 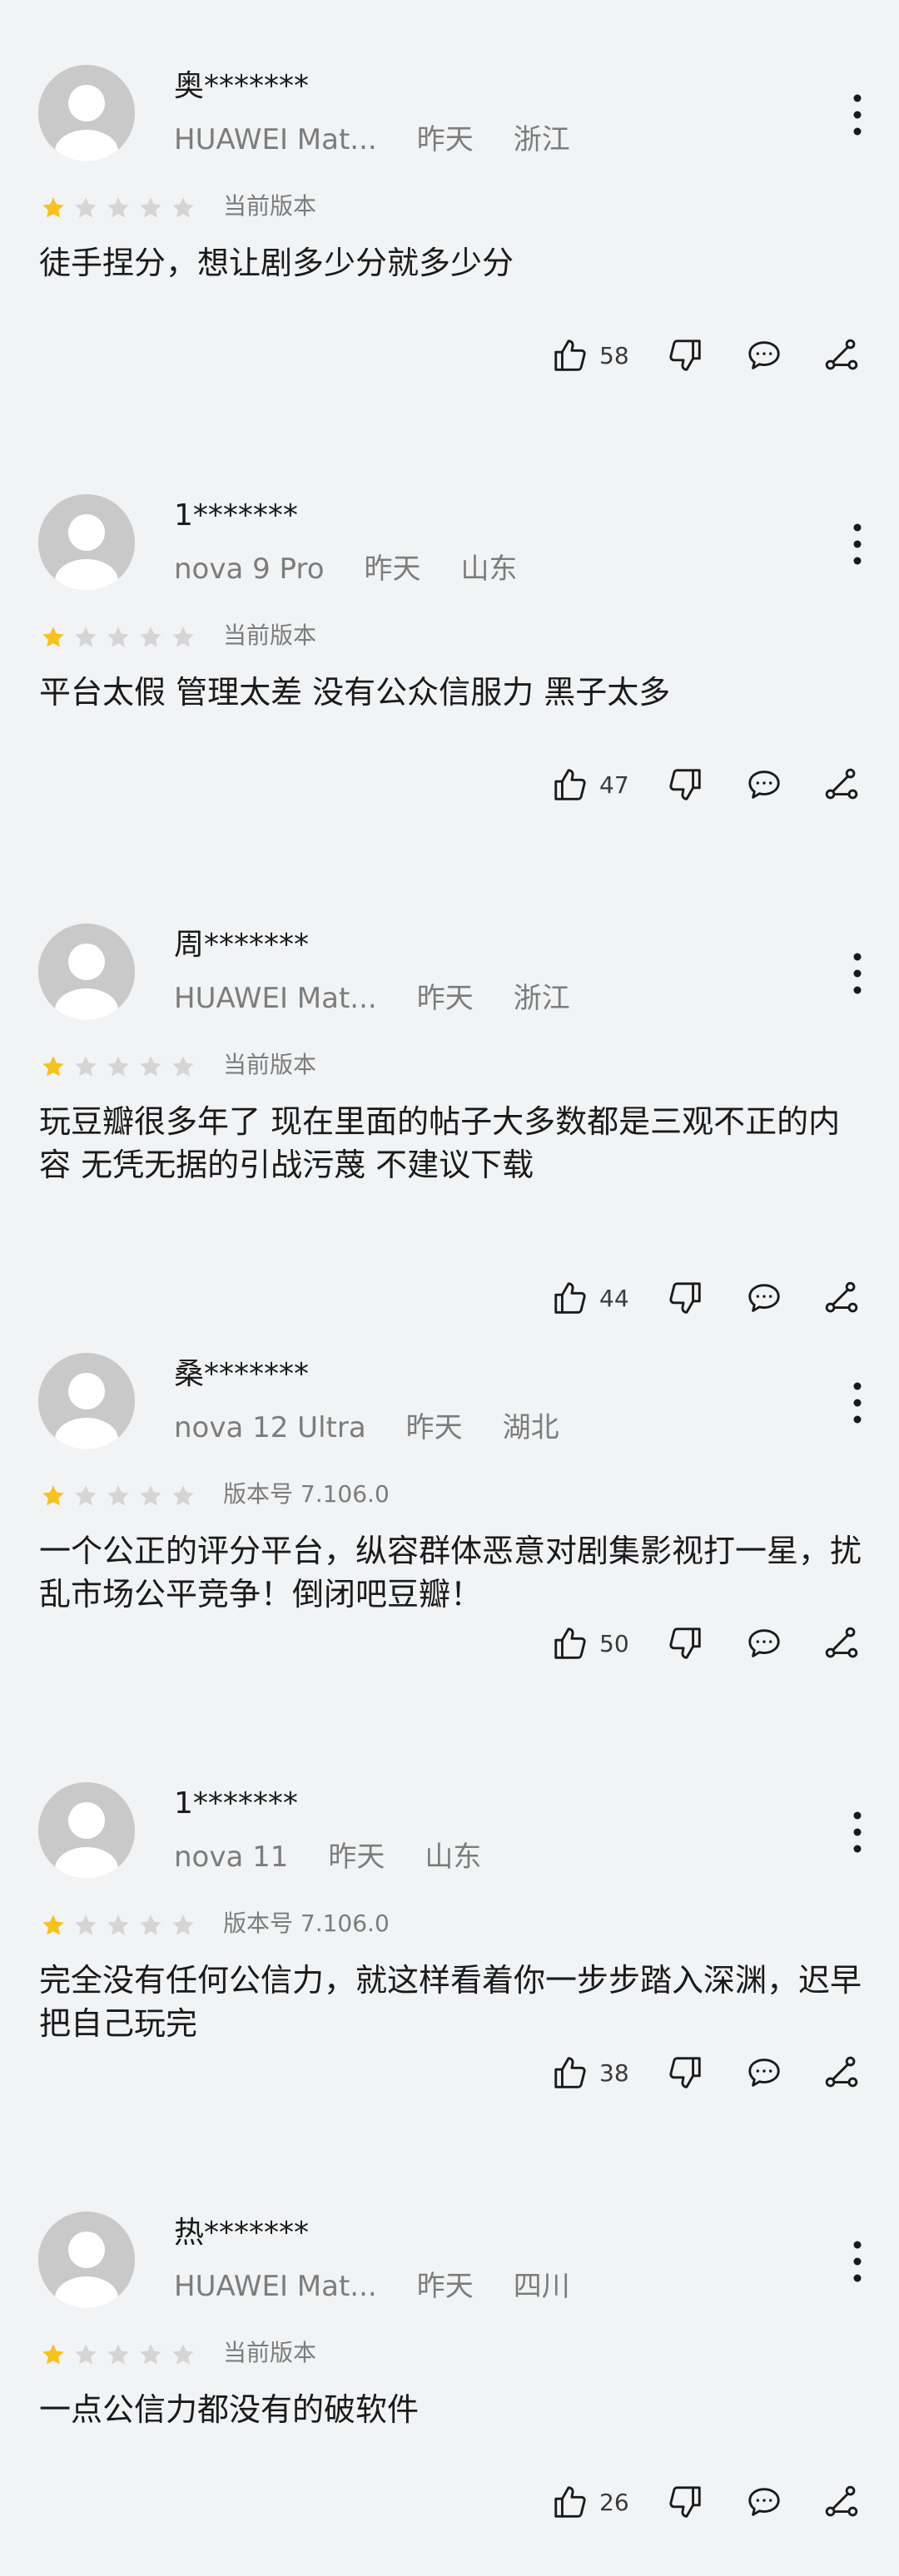 I want to click on review-region: 浙江, so click(x=541, y=998).